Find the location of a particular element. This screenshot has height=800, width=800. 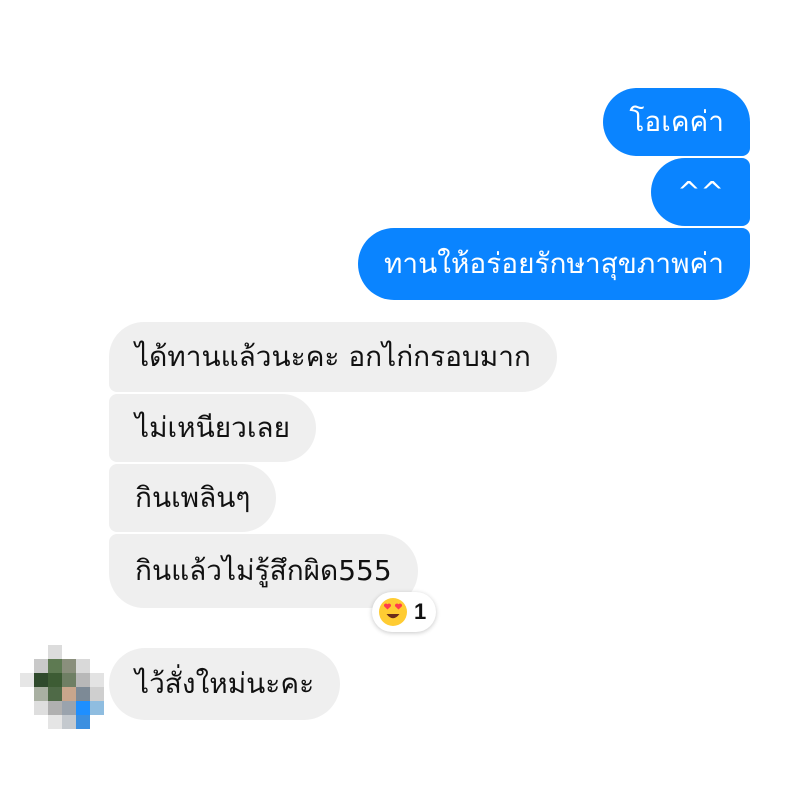

message-text: โอเคค่า is located at coordinates (676, 121).